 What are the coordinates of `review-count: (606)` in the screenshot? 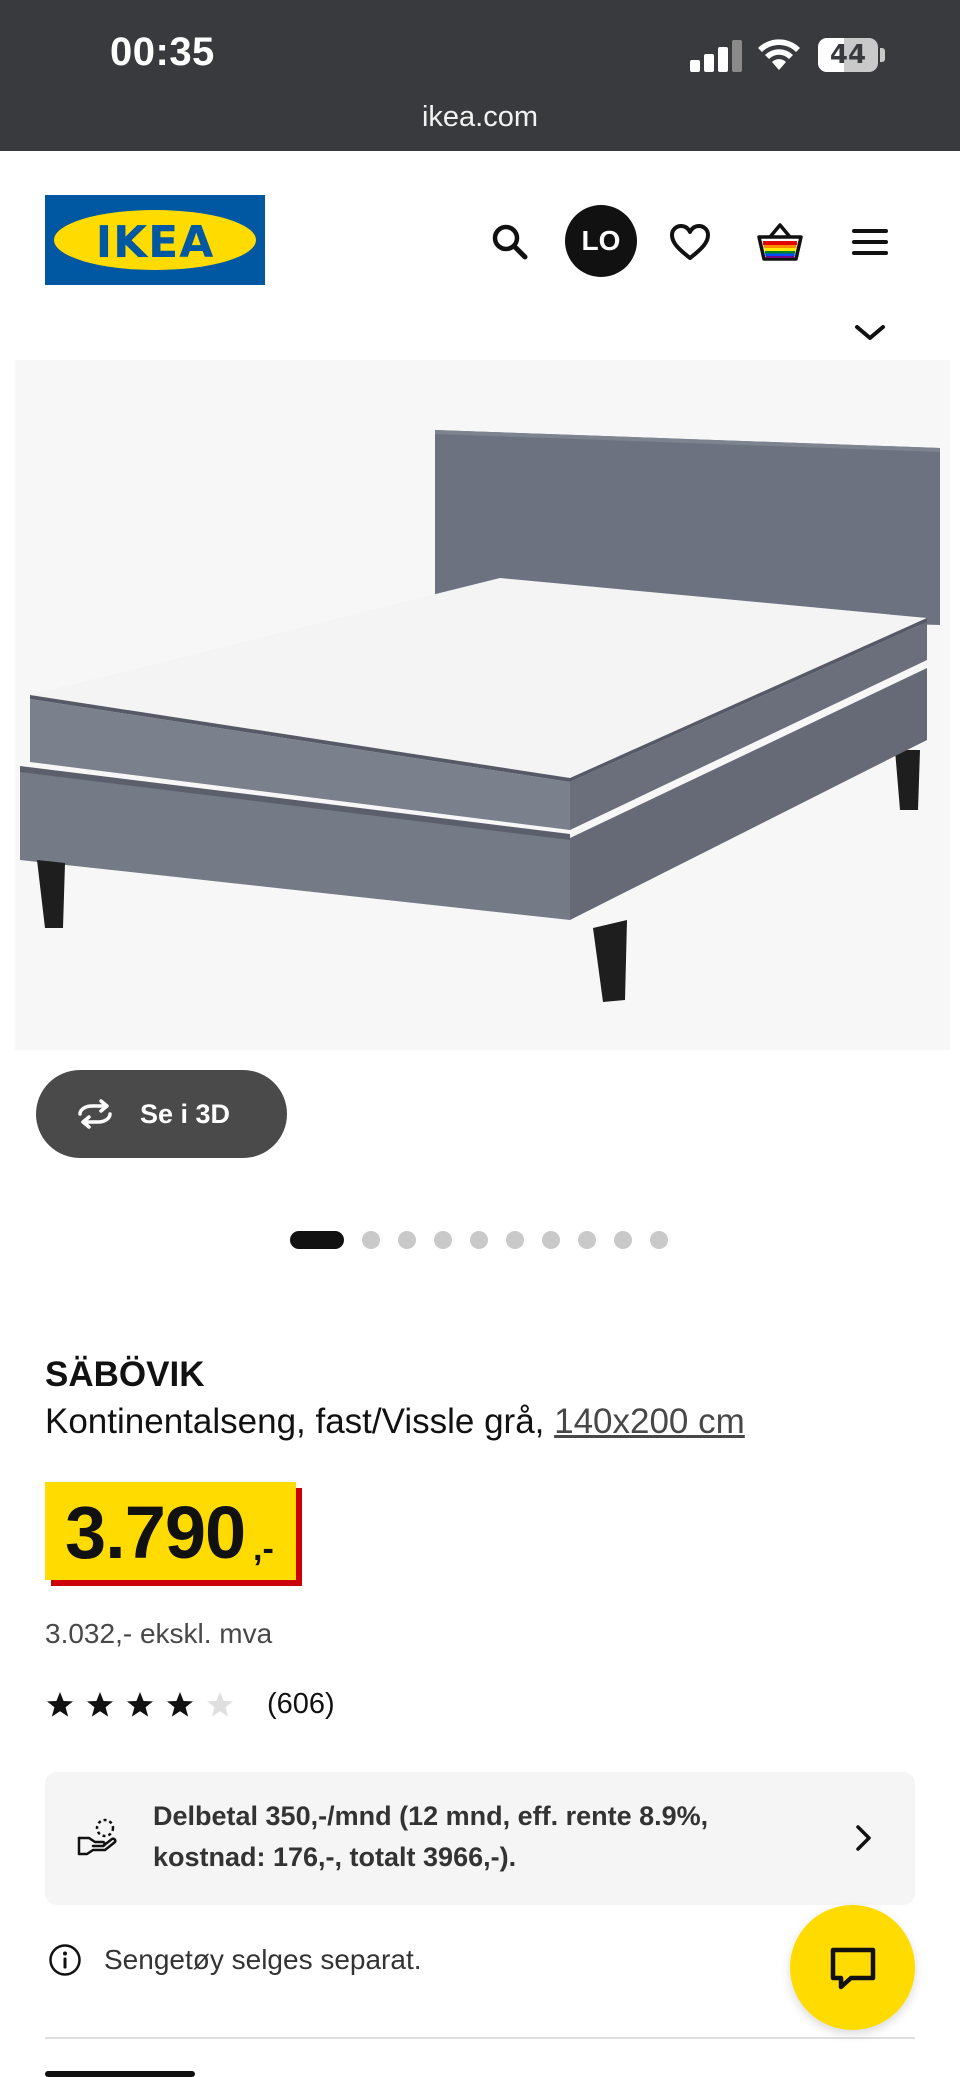 It's located at (301, 1704).